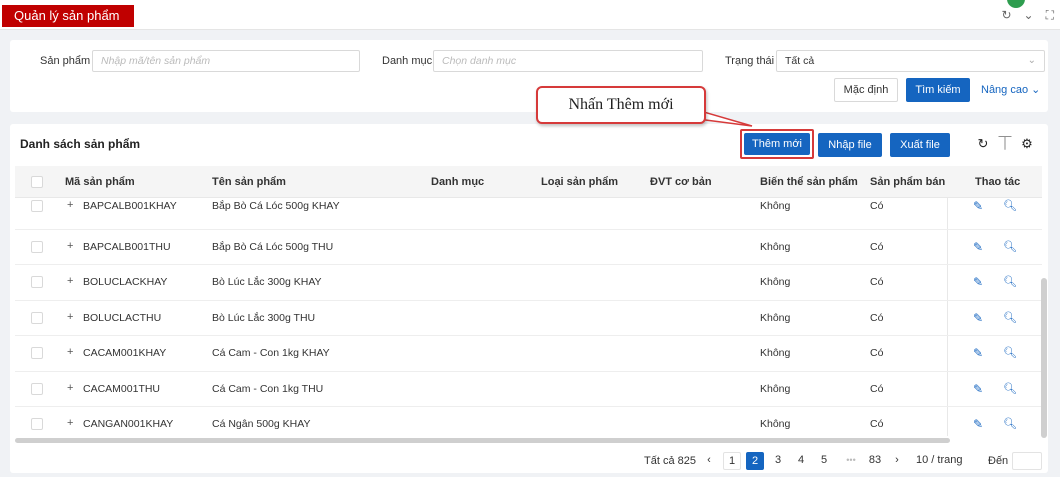 This screenshot has height=477, width=1060. What do you see at coordinates (1044, 358) in the screenshot?
I see `vertical-scrollbar` at bounding box center [1044, 358].